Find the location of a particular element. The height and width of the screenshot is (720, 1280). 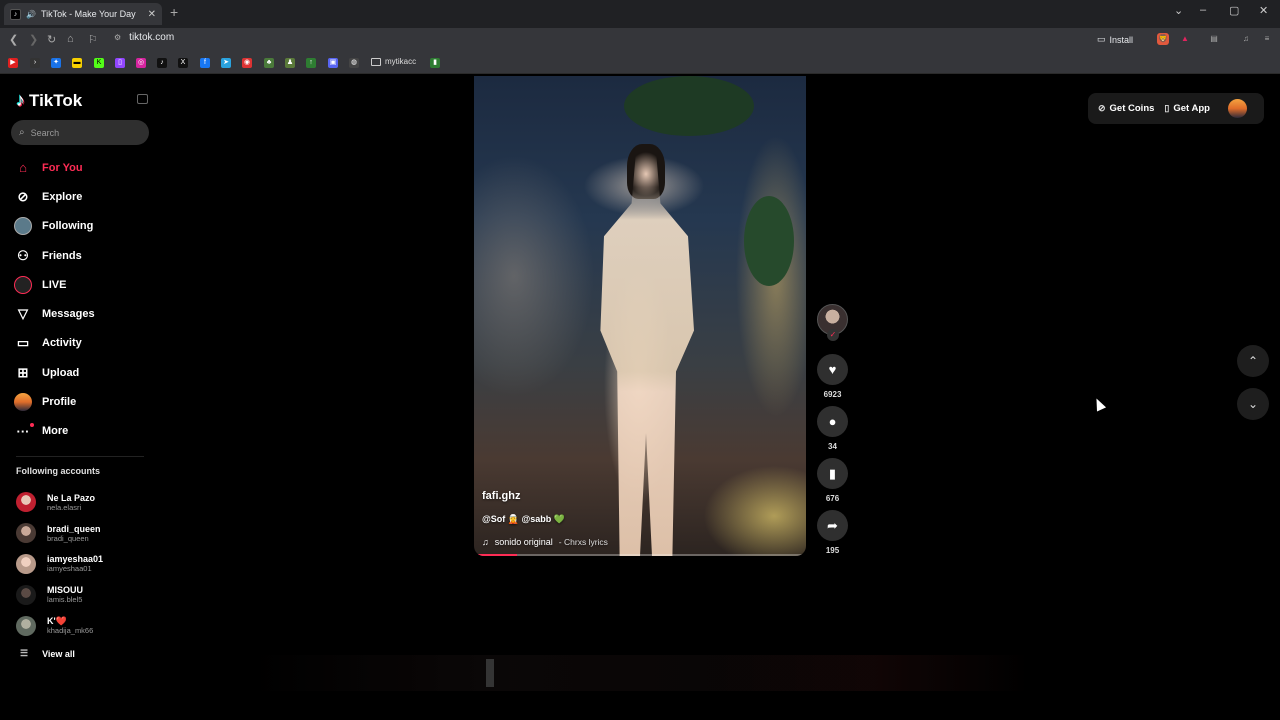

sidebar-item-following: Following is located at coordinates (54, 226).